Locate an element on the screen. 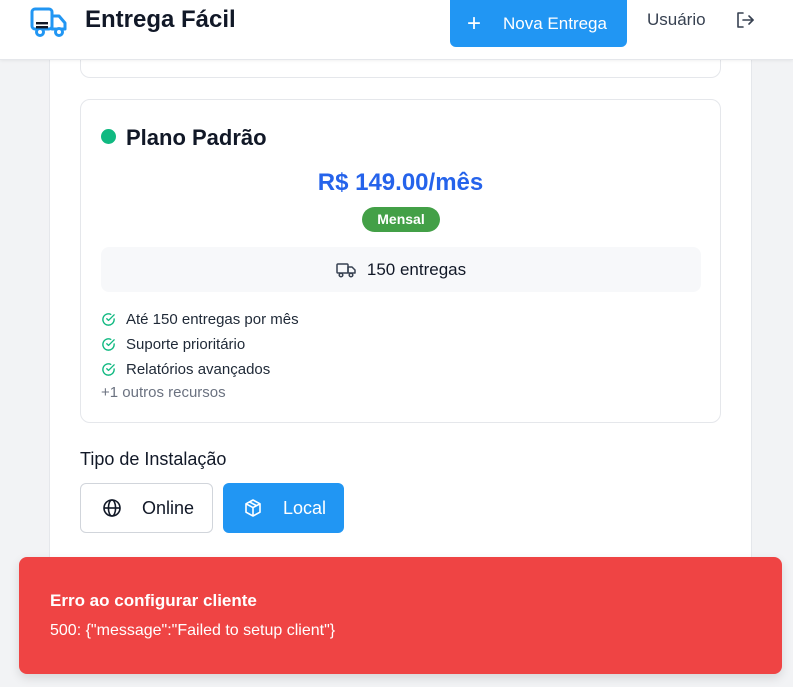 Image resolution: width=793 pixels, height=687 pixels. install-option-label: Online is located at coordinates (168, 507).